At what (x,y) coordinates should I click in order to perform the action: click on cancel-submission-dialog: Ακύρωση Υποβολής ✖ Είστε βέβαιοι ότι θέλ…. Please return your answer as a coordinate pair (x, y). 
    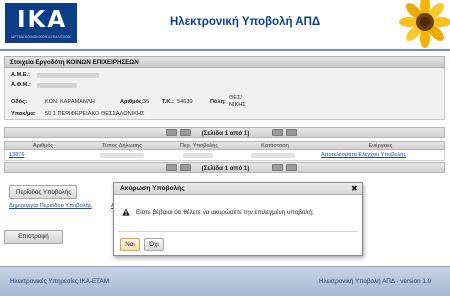
    Looking at the image, I should click on (238, 219).